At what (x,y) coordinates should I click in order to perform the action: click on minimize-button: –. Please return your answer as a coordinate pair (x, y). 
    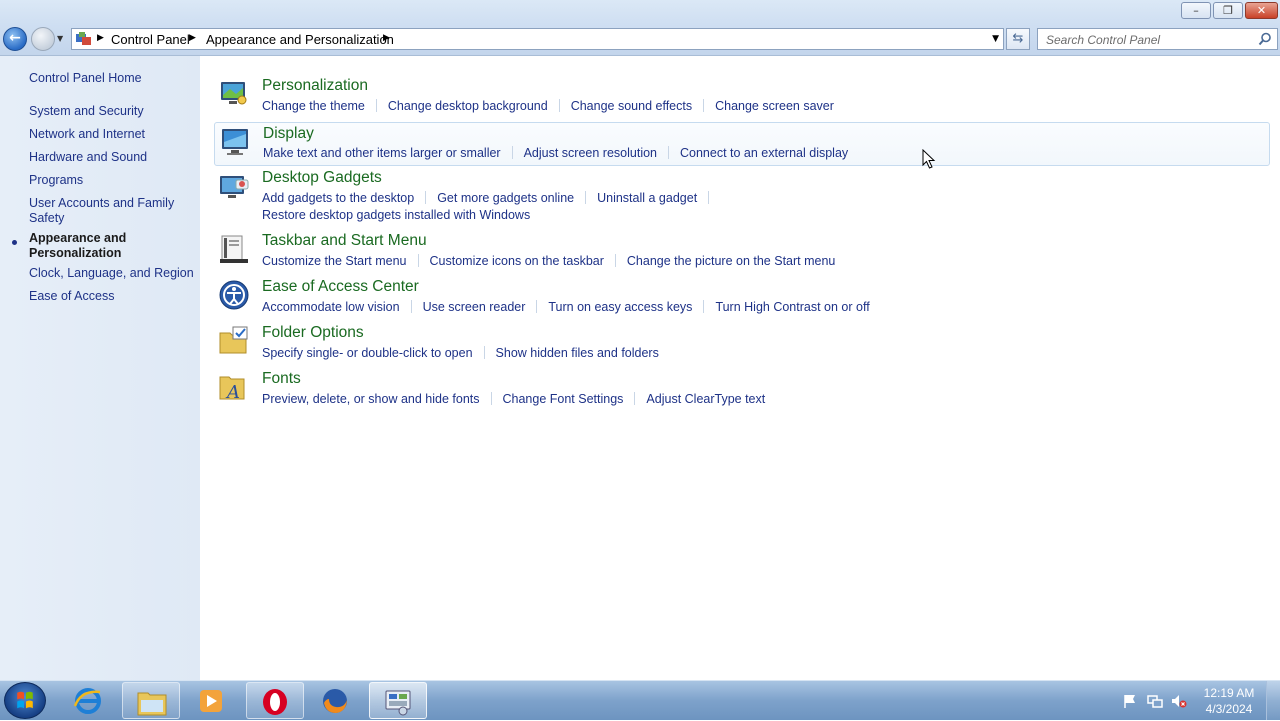
    Looking at the image, I should click on (1196, 10).